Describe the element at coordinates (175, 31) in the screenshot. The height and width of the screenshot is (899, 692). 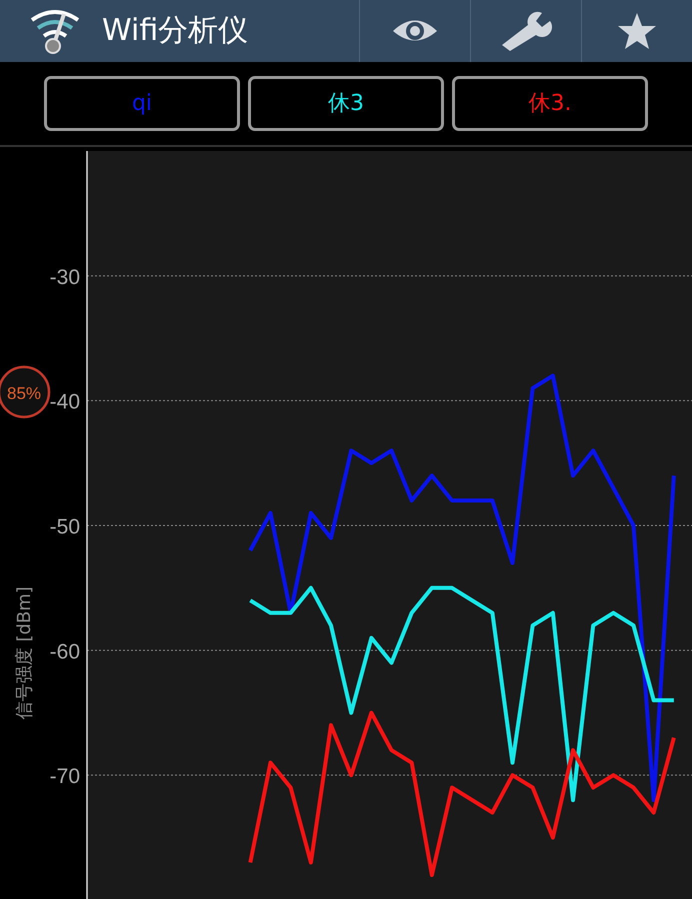
I see `app-title: Wifi分析仪` at that location.